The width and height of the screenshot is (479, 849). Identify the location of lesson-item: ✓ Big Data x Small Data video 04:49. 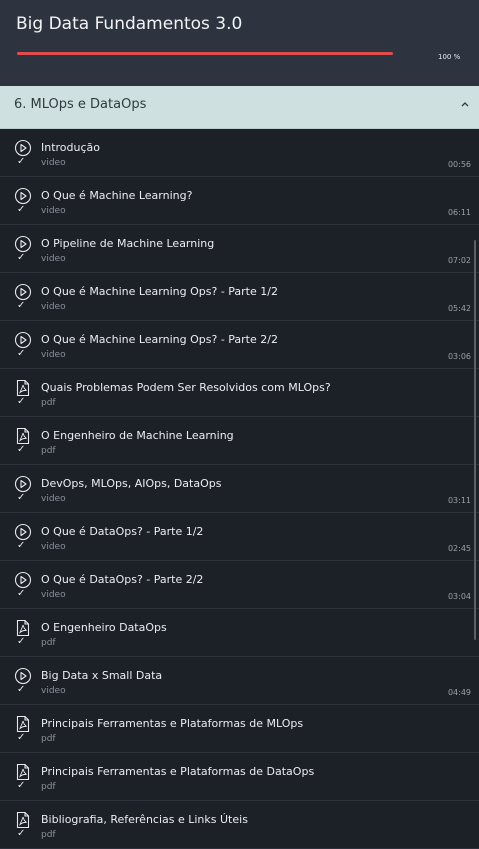
(239, 681).